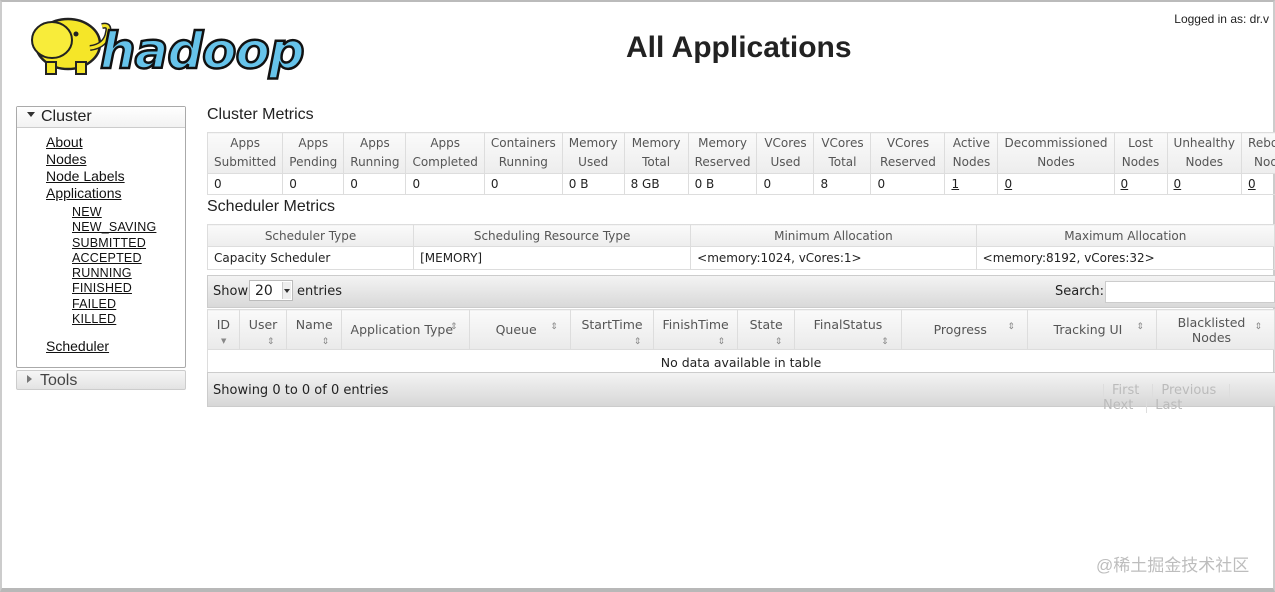  Describe the element at coordinates (264, 291) in the screenshot. I see `page-size-value: 20` at that location.